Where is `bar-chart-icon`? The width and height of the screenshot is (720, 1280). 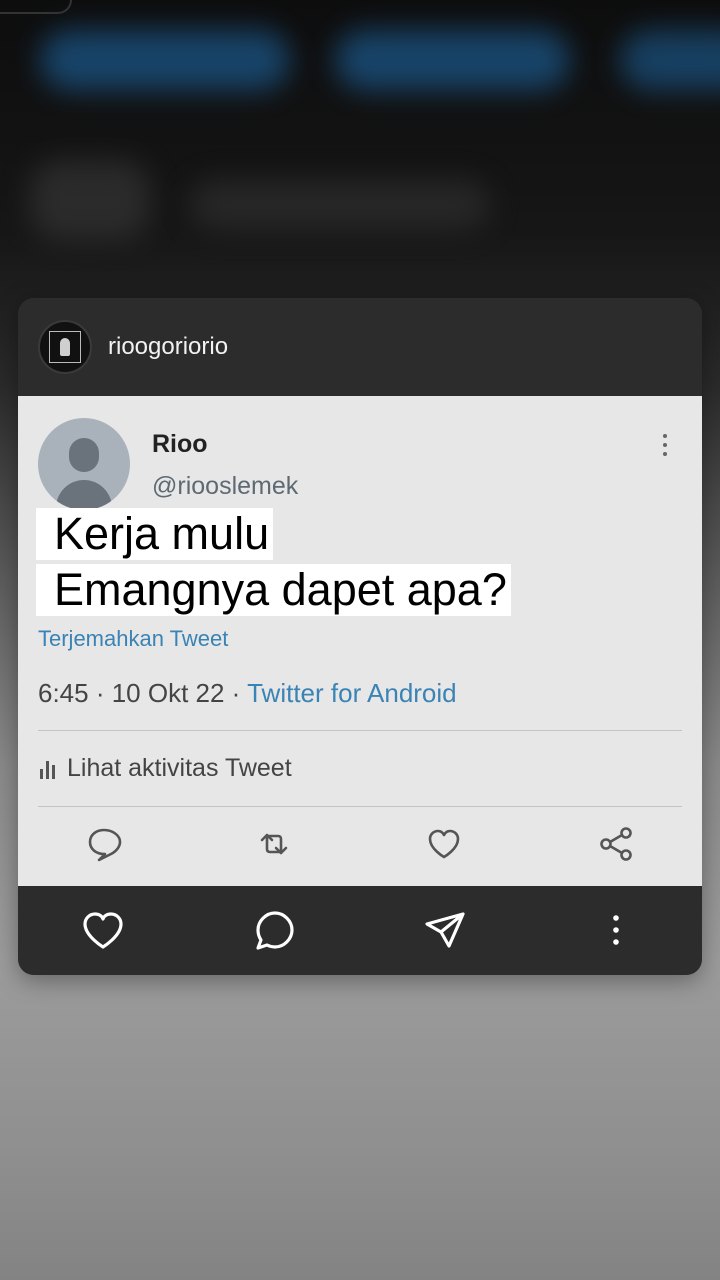
bar-chart-icon is located at coordinates (47, 769).